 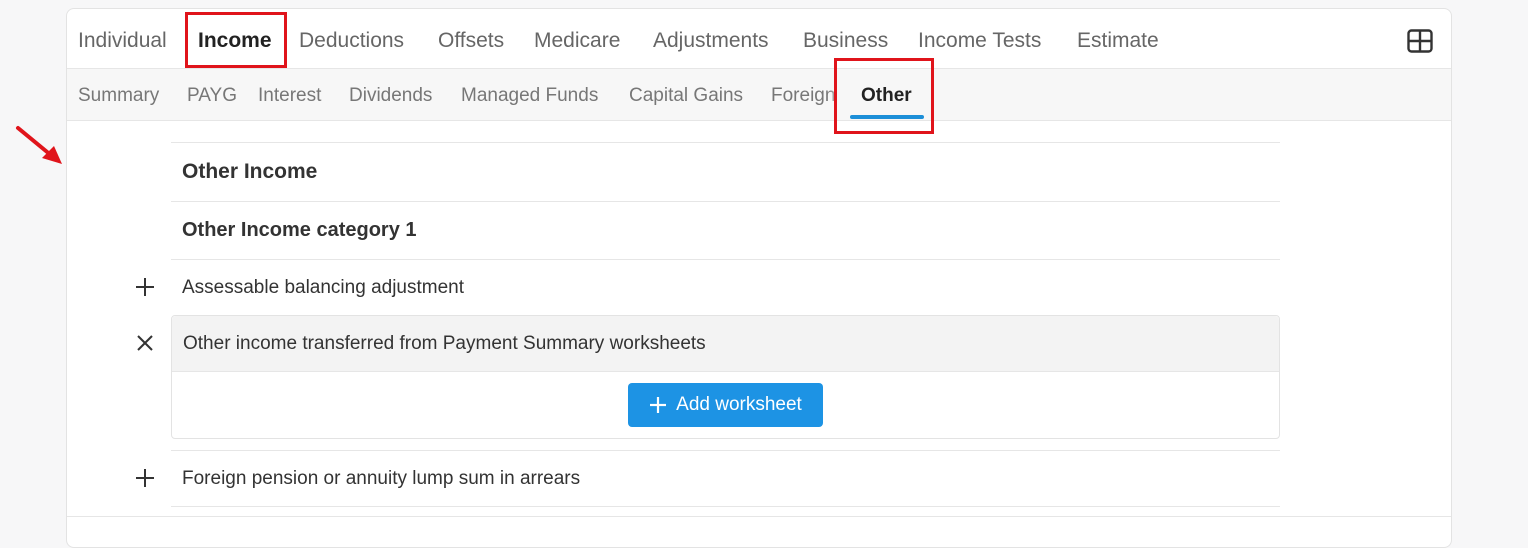 What do you see at coordinates (1118, 41) in the screenshot?
I see `tab-estimate: Estimate` at bounding box center [1118, 41].